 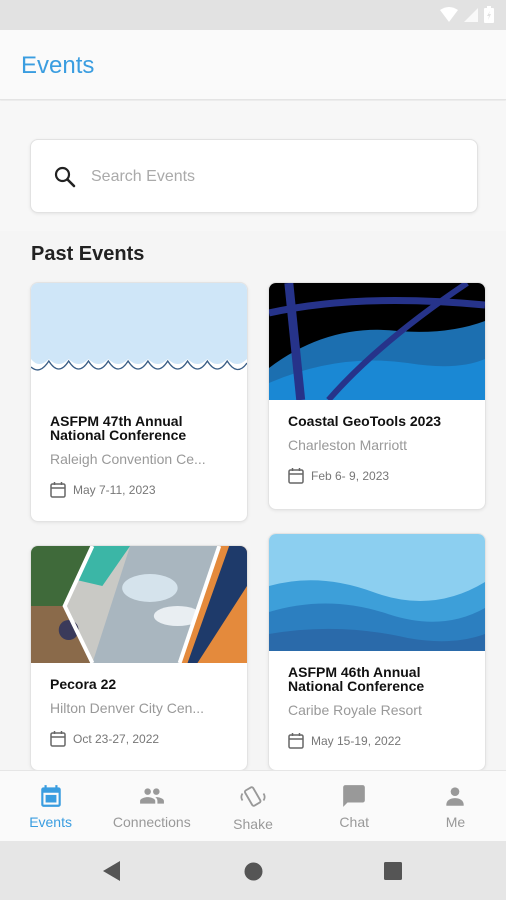 I want to click on bottom-navigation: Events Connections Shake Chat Me, so click(x=253, y=805).